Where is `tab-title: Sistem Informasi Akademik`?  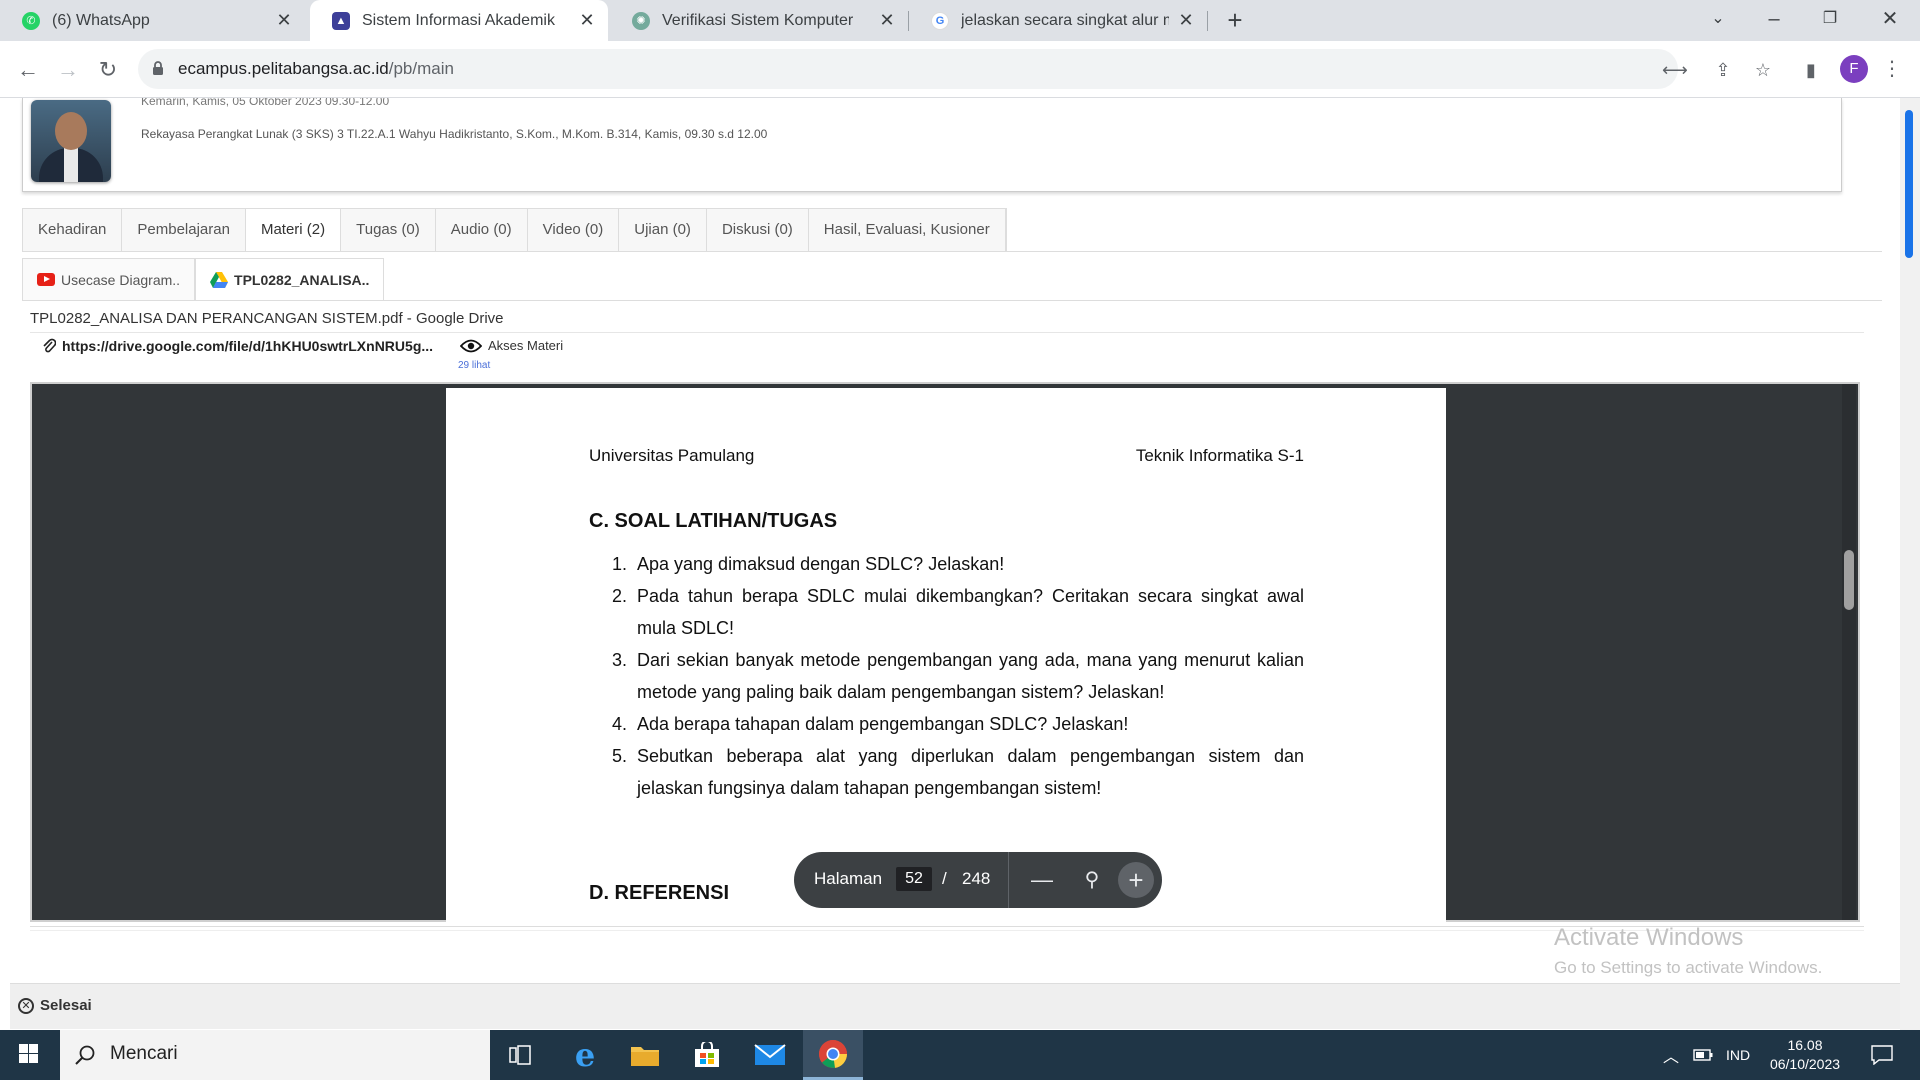
tab-title: Sistem Informasi Akademik is located at coordinates (458, 20).